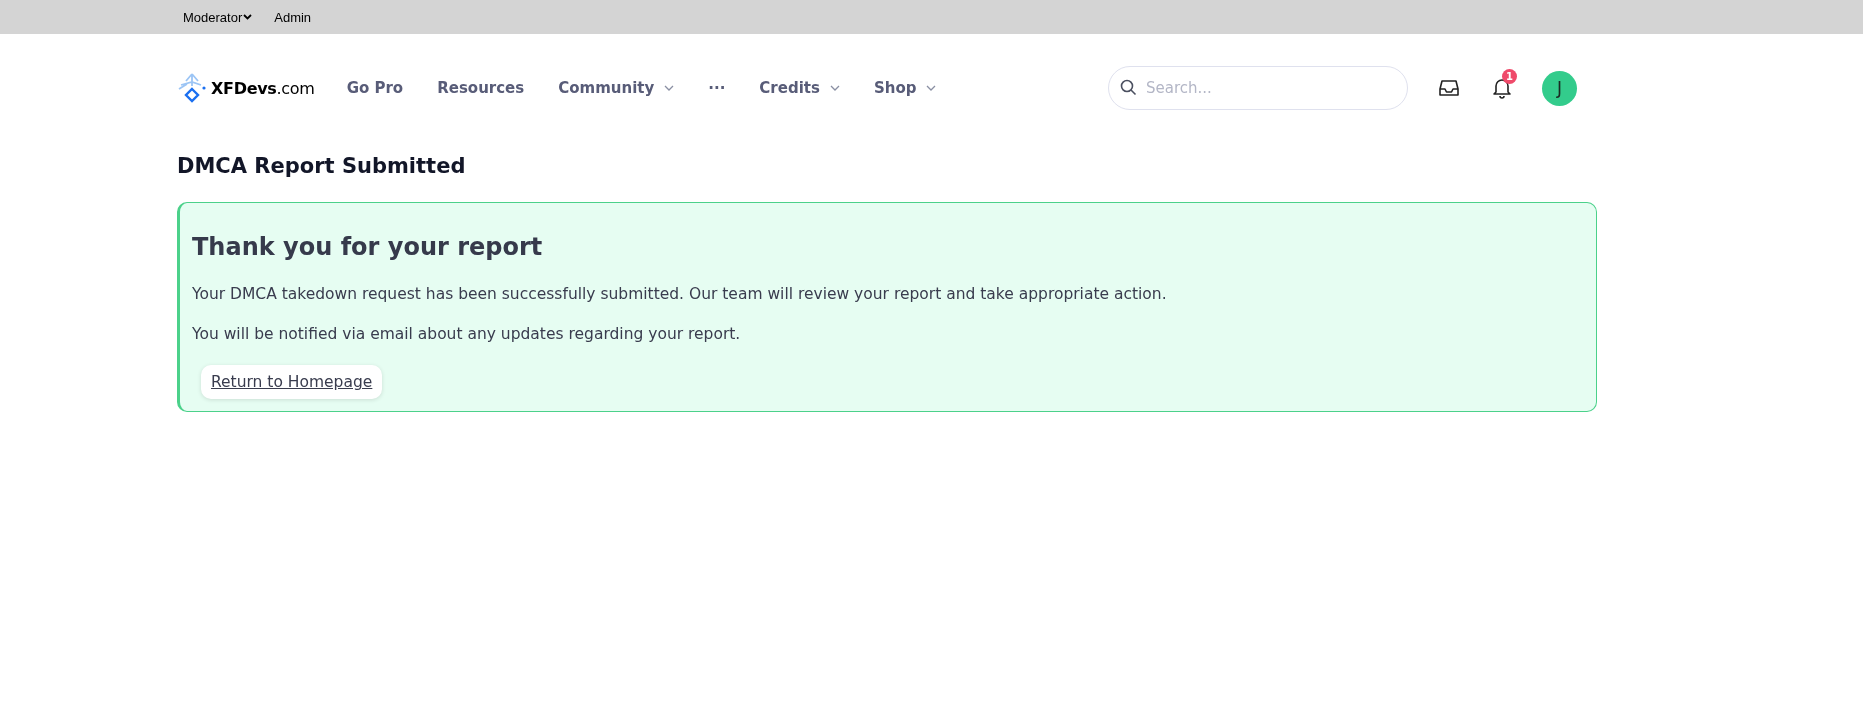  What do you see at coordinates (322, 166) in the screenshot?
I see `page-title: DMCA Report Submitted` at bounding box center [322, 166].